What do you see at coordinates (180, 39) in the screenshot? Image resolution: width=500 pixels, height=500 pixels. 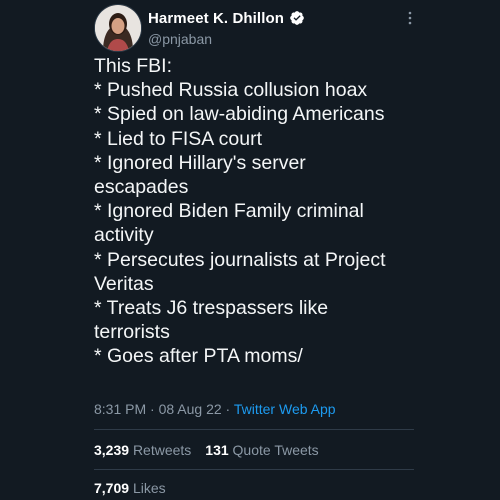 I see `author-handle: @pnjaban` at bounding box center [180, 39].